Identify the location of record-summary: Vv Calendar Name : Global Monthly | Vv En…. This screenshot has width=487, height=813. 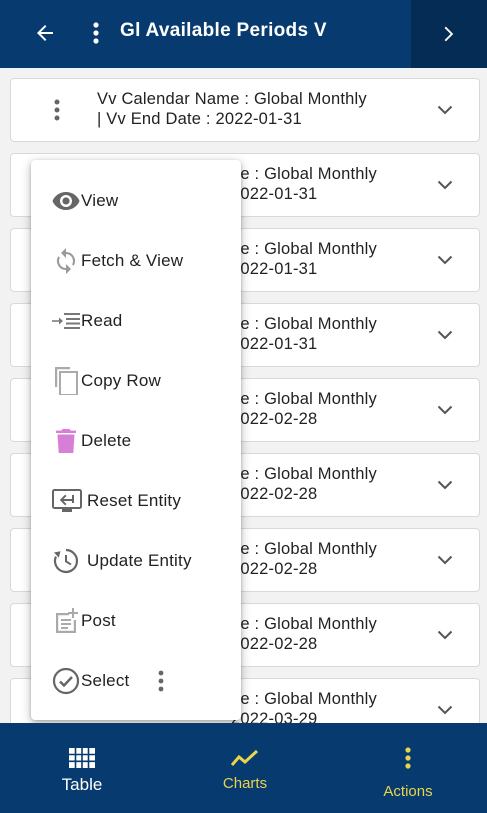
(232, 109).